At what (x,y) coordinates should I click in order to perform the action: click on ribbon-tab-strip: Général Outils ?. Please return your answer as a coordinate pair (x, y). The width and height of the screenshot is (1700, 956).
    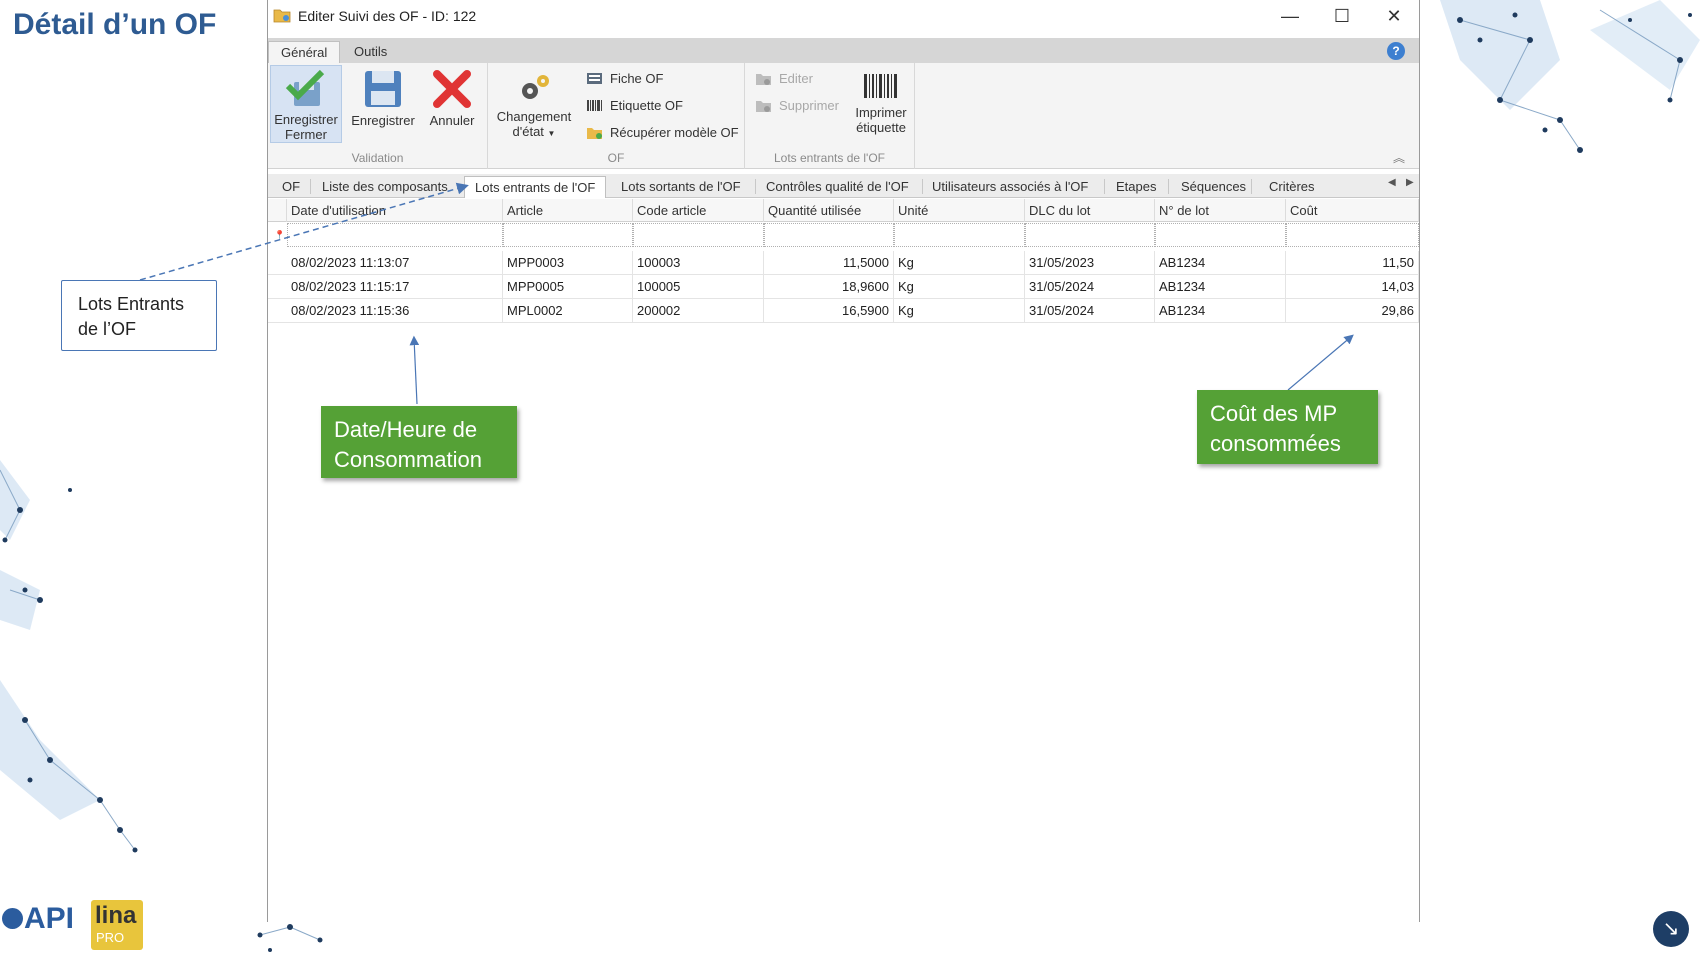
    Looking at the image, I should click on (843, 50).